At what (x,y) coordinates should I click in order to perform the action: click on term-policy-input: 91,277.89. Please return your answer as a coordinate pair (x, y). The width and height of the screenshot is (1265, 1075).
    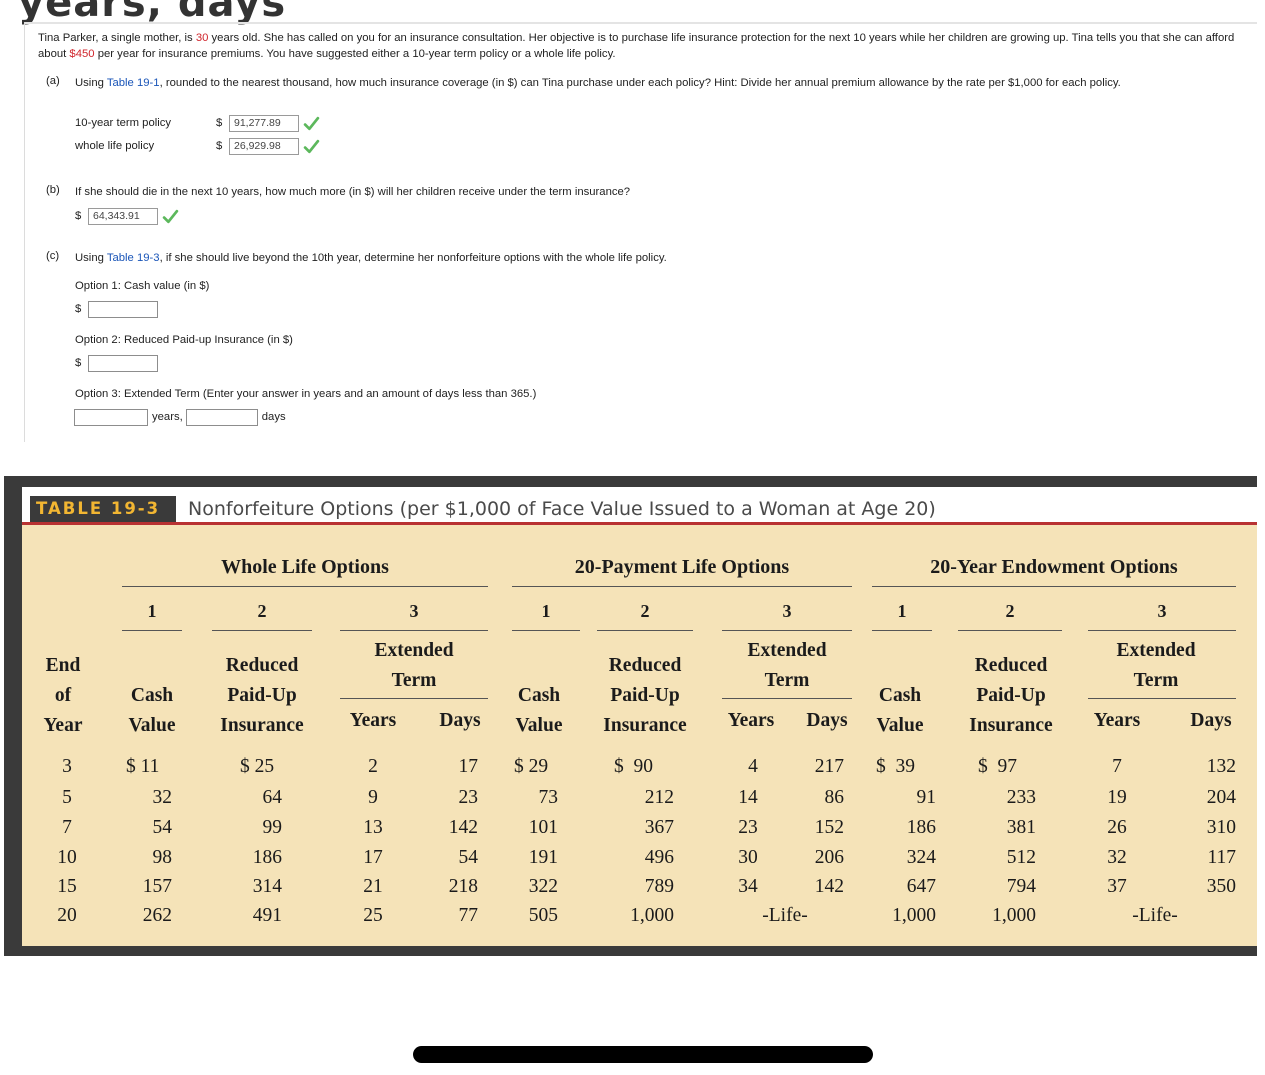
    Looking at the image, I should click on (264, 123).